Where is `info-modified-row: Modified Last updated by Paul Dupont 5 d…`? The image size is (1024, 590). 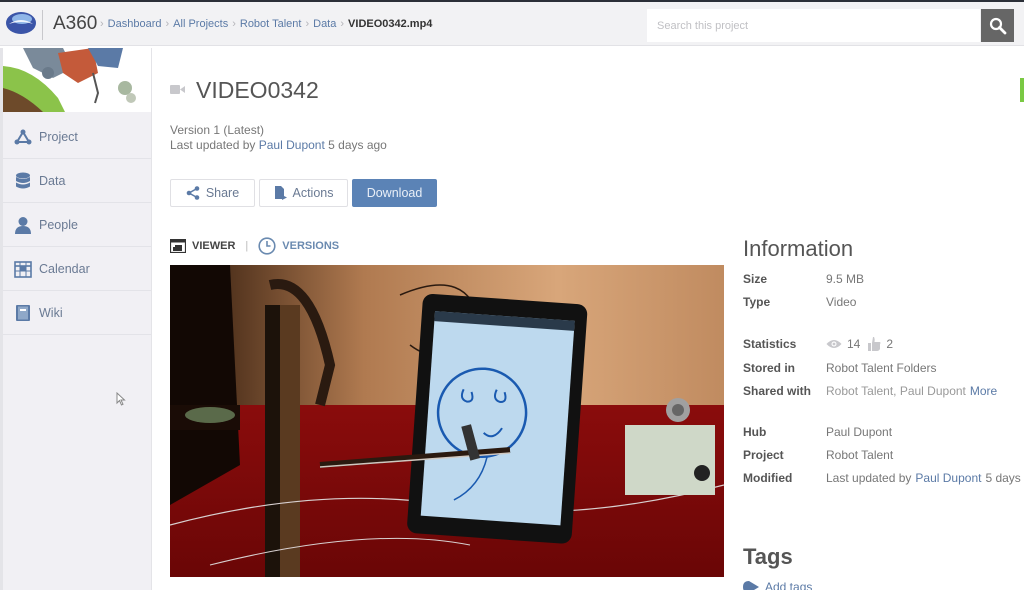
info-modified-row: Modified Last updated by Paul Dupont 5 d… is located at coordinates (882, 478).